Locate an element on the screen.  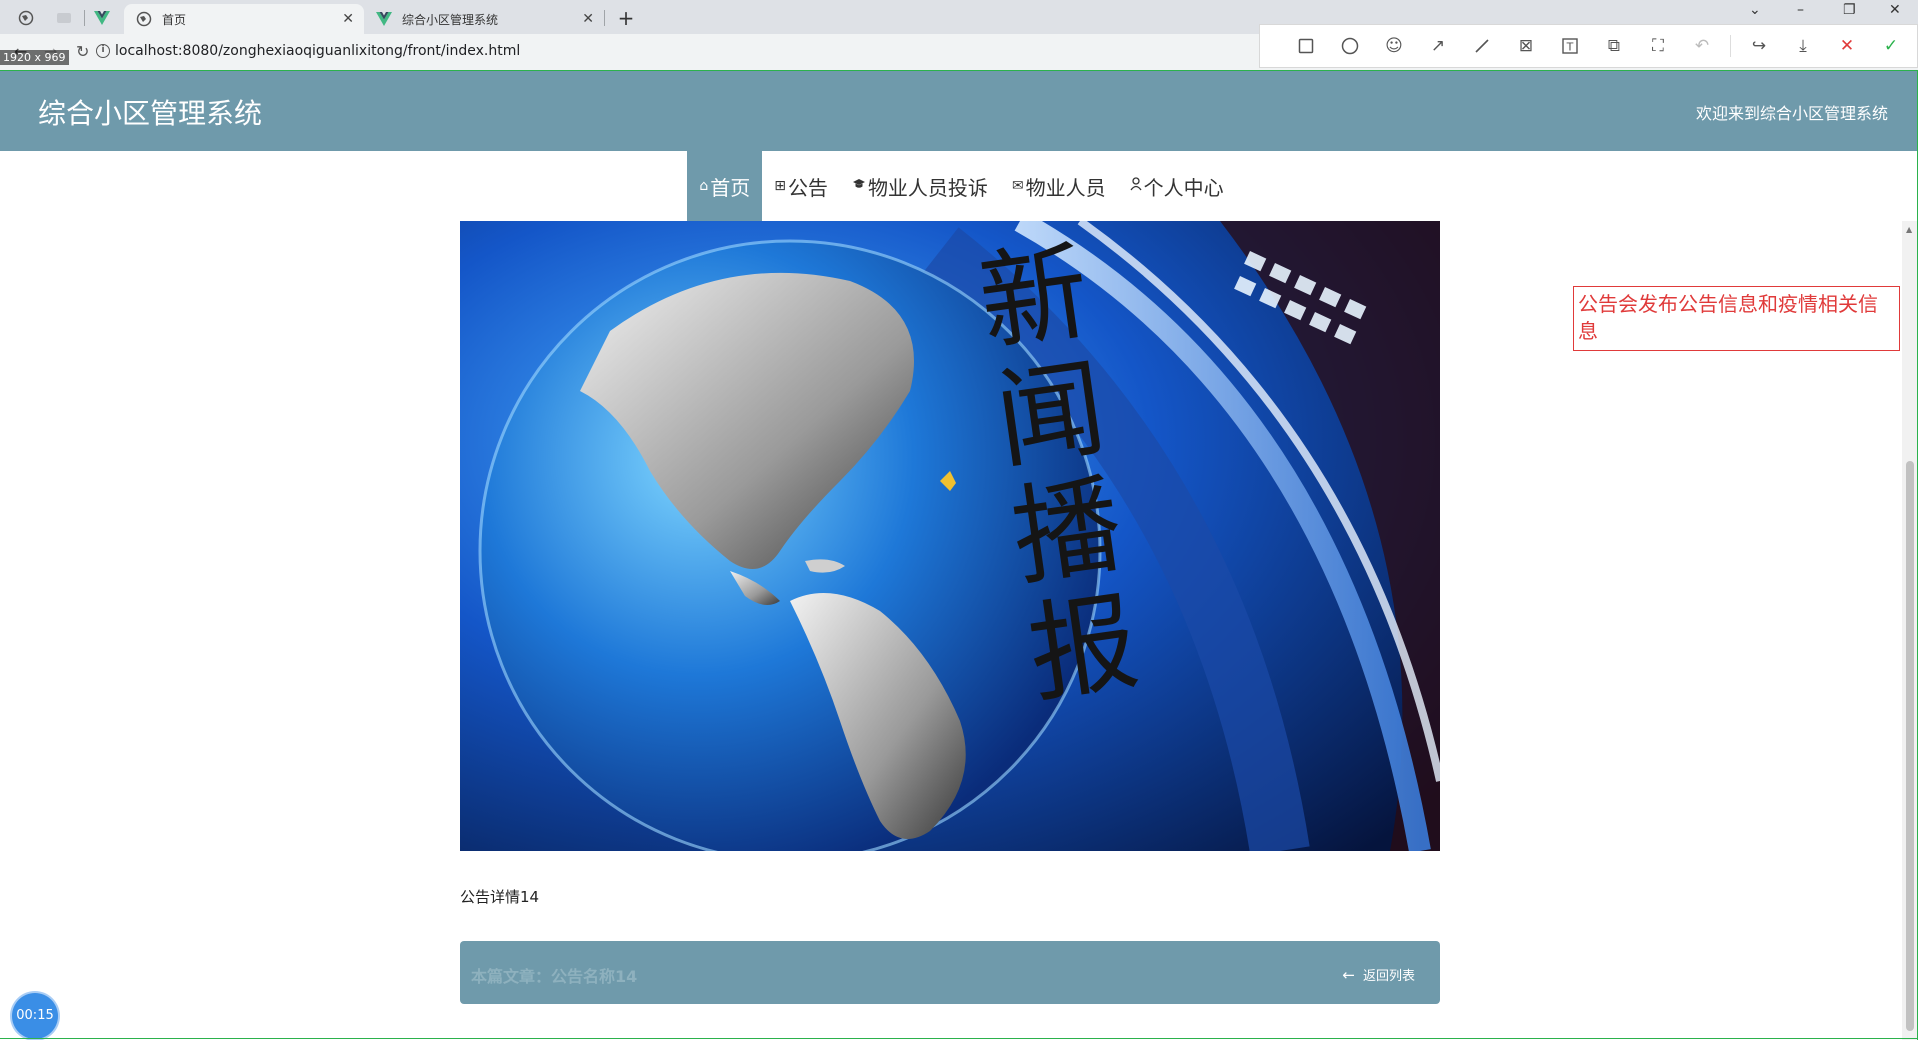
emoji-tool-icon: ☺ is located at coordinates (1394, 46).